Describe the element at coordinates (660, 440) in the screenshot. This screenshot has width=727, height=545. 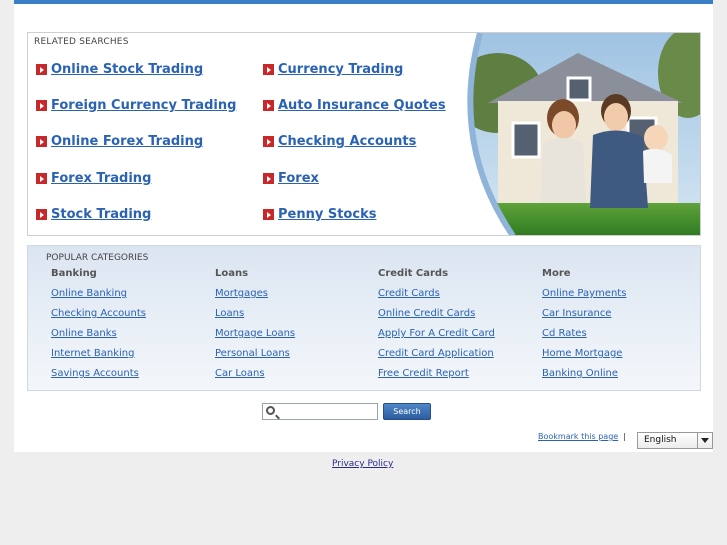
I see `language-value: English` at that location.